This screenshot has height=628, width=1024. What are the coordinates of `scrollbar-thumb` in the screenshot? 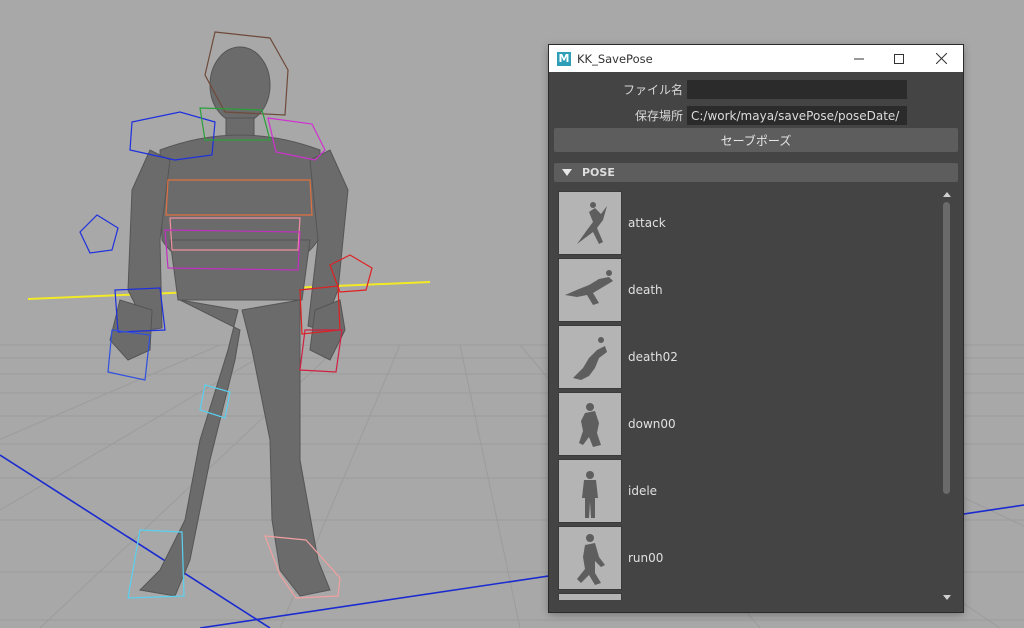 It's located at (946, 348).